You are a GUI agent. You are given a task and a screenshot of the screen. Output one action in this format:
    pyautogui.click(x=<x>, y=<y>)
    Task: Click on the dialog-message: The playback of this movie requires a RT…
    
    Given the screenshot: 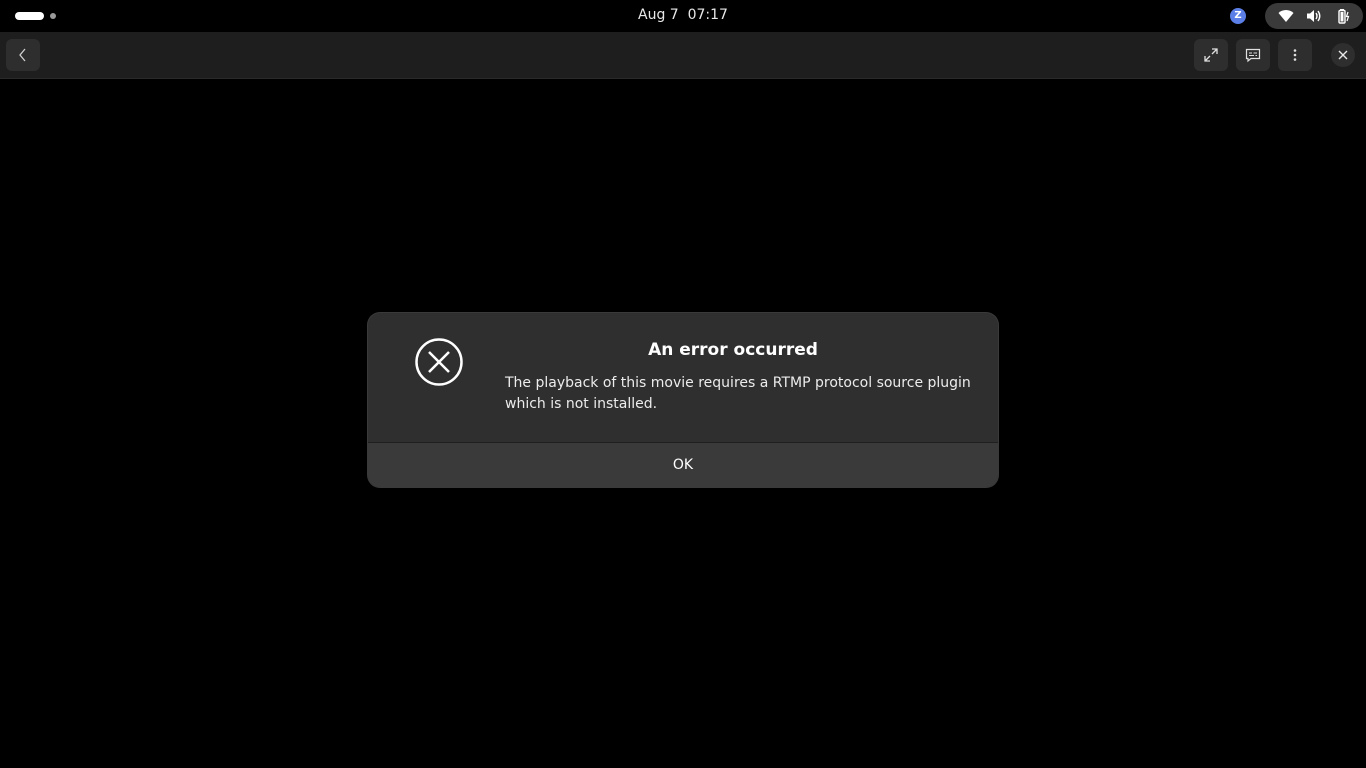 What is the action you would take?
    pyautogui.click(x=738, y=393)
    